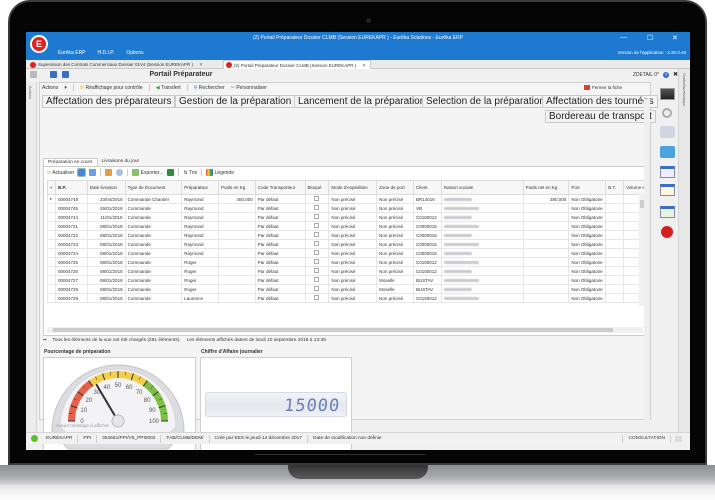  I want to click on tab-close-icon: ✕, so click(201, 64).